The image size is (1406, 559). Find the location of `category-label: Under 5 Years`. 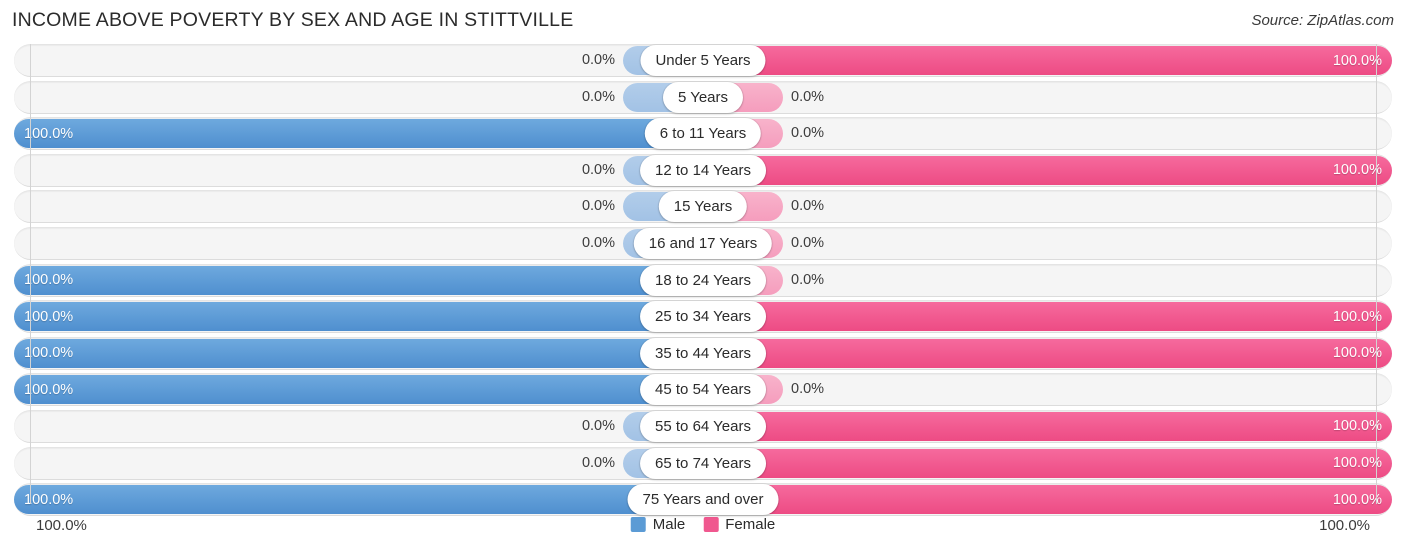

category-label: Under 5 Years is located at coordinates (703, 60).